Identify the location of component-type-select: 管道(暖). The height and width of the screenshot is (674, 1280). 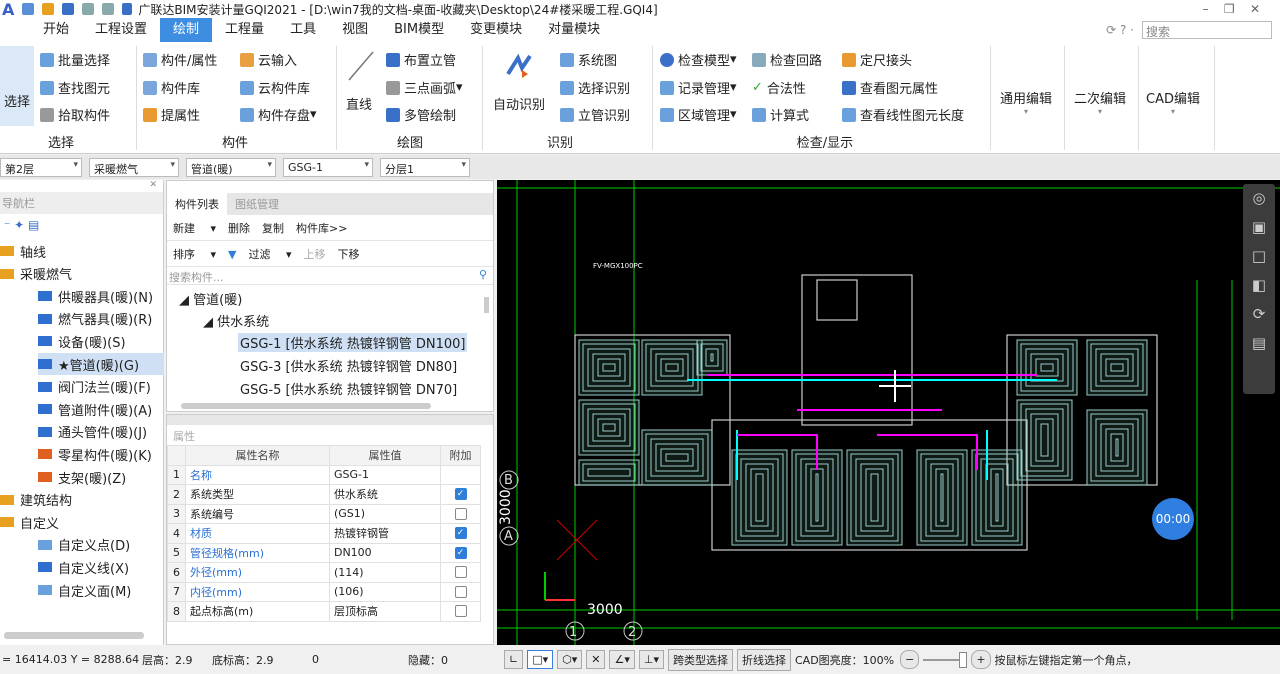
(231, 167).